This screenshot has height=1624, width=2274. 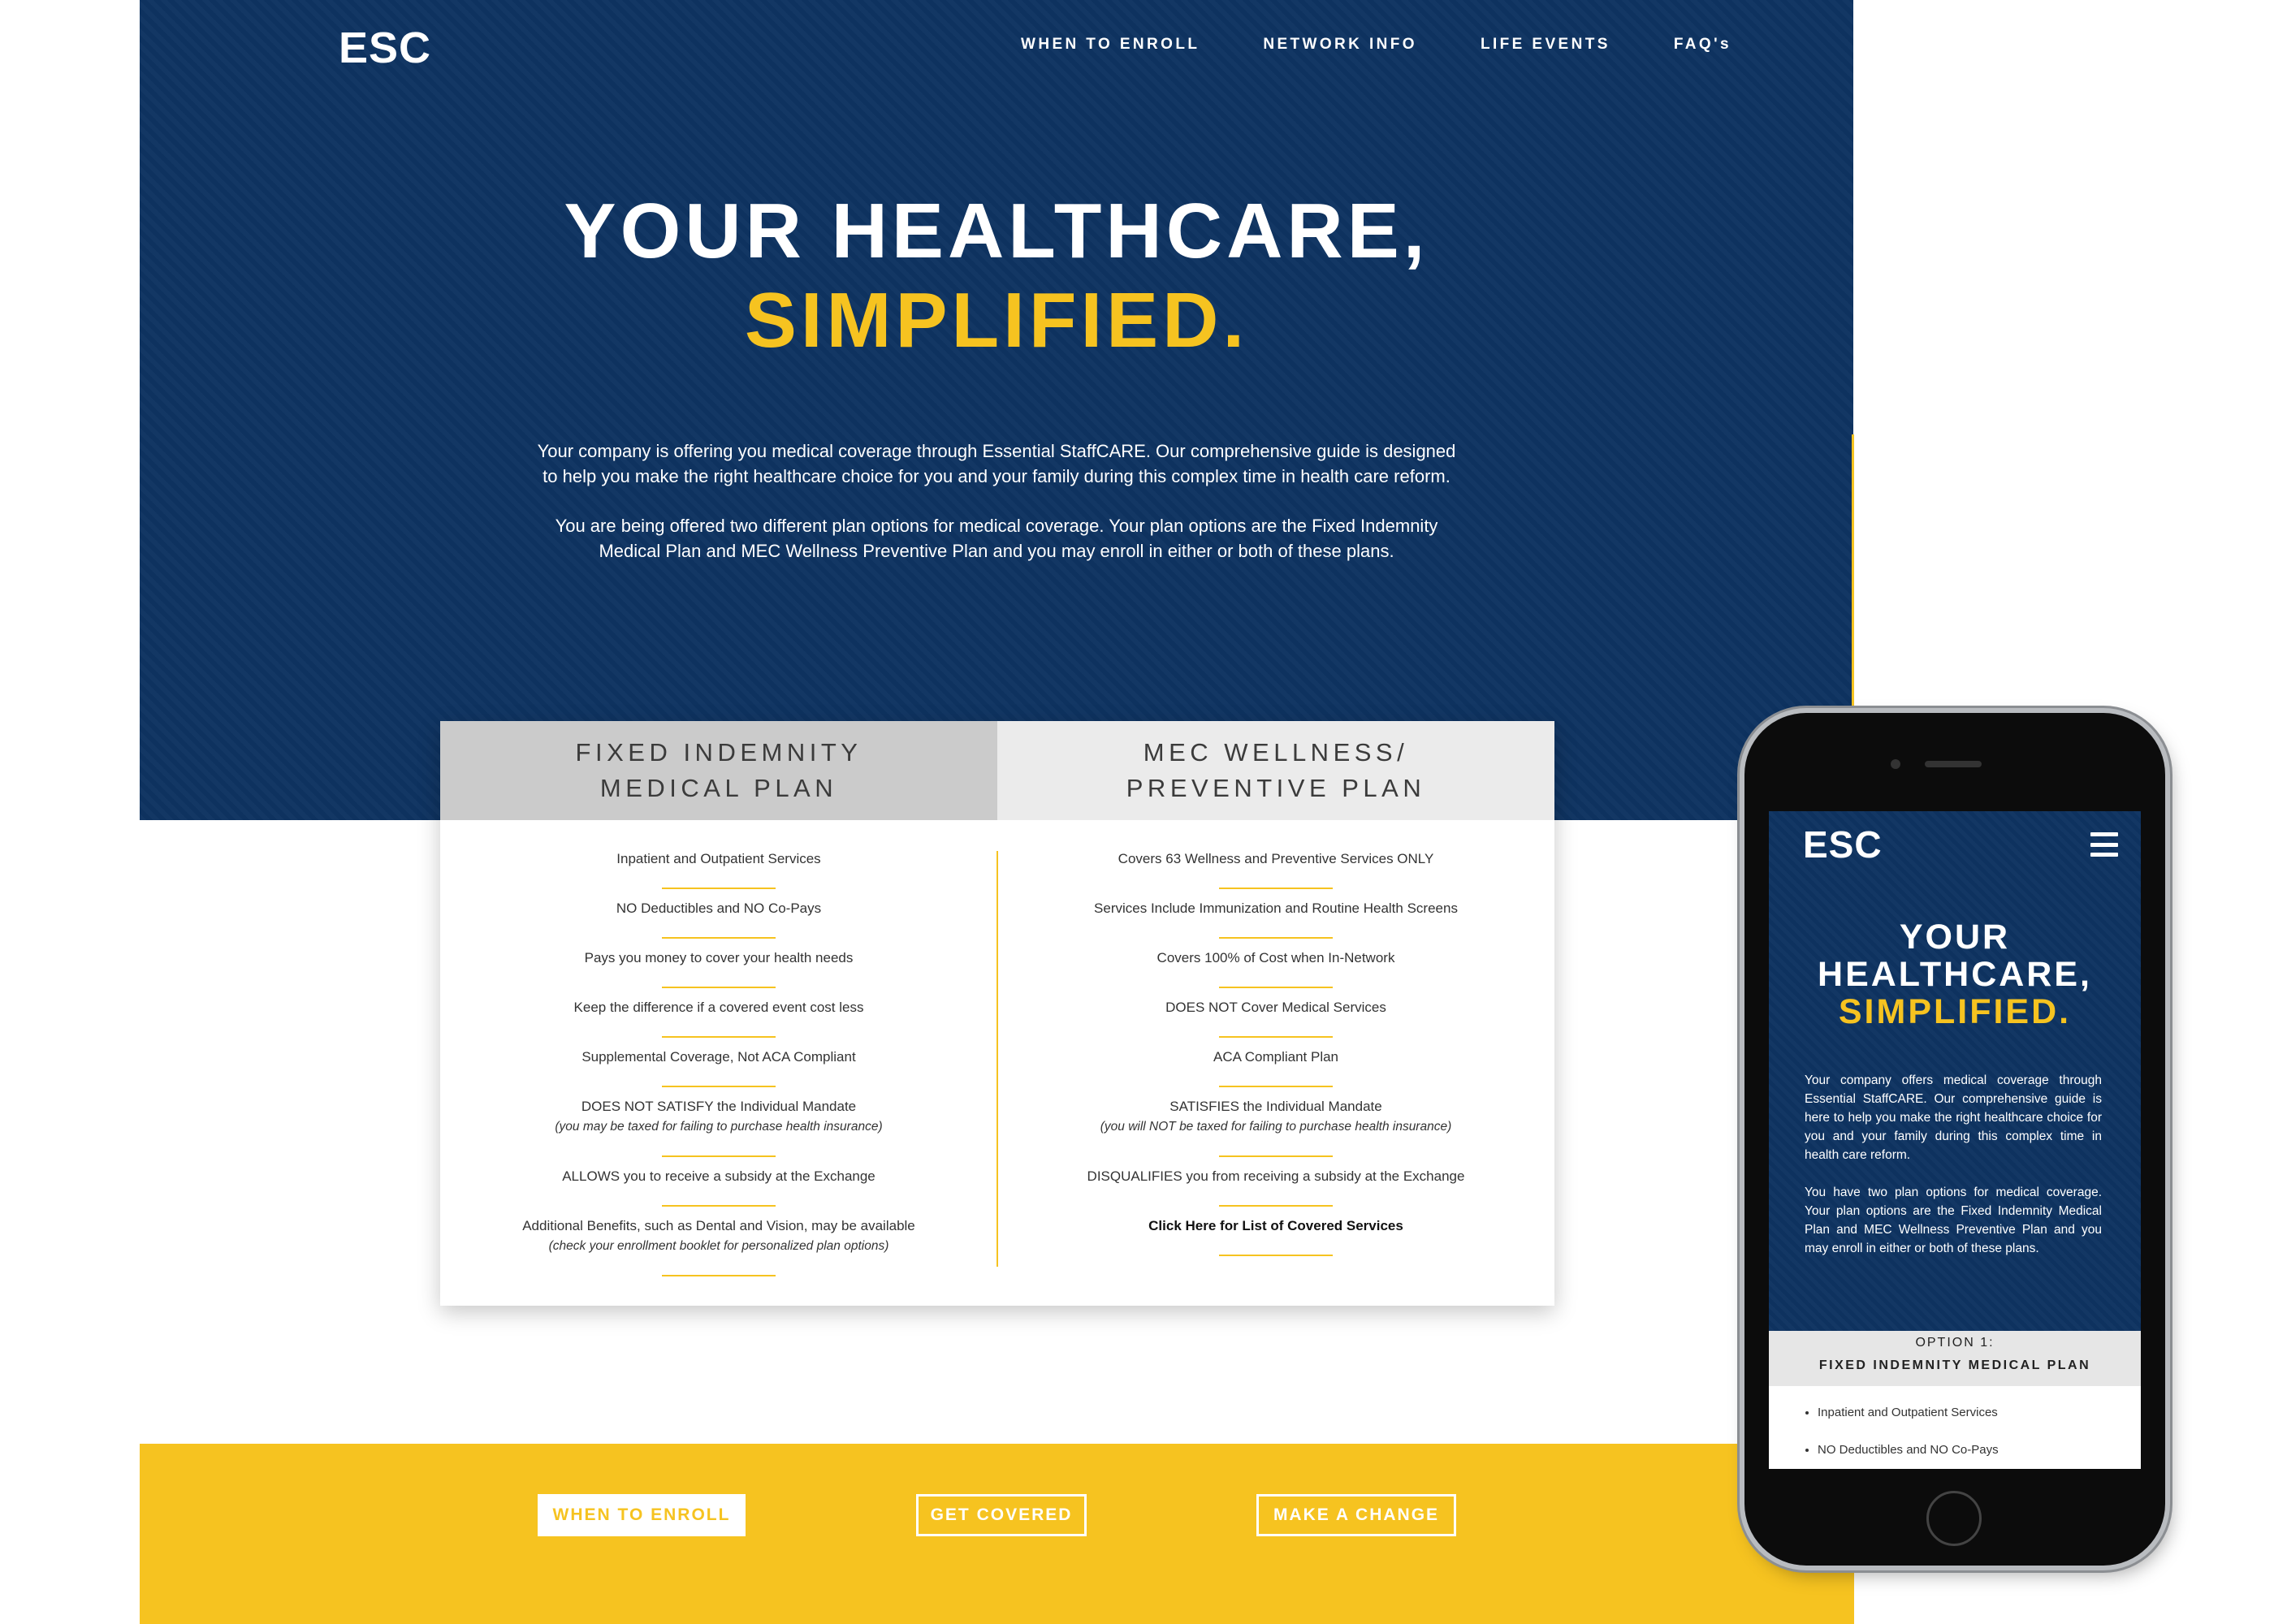 What do you see at coordinates (642, 1515) in the screenshot?
I see `when-to-enroll-button: WHEN TO ENROLL` at bounding box center [642, 1515].